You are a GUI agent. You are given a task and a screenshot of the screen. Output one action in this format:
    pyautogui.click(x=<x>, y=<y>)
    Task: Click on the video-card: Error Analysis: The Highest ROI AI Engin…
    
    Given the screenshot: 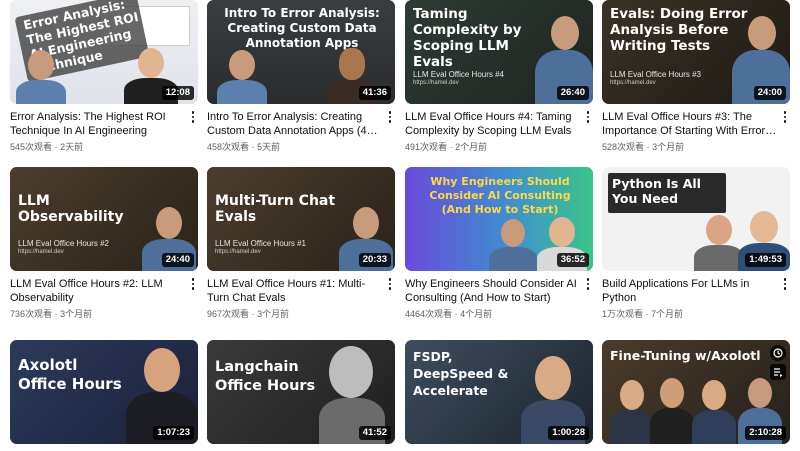 What is the action you would take?
    pyautogui.click(x=104, y=76)
    